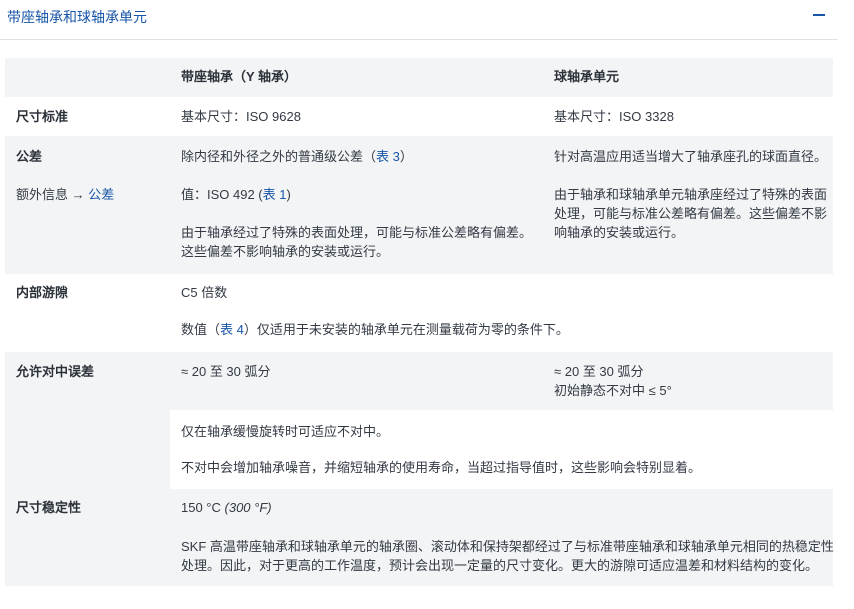  What do you see at coordinates (285, 251) in the screenshot?
I see `tolerance-col1-para-line2: 这些偏差不影响轴承的安装或运行。` at bounding box center [285, 251].